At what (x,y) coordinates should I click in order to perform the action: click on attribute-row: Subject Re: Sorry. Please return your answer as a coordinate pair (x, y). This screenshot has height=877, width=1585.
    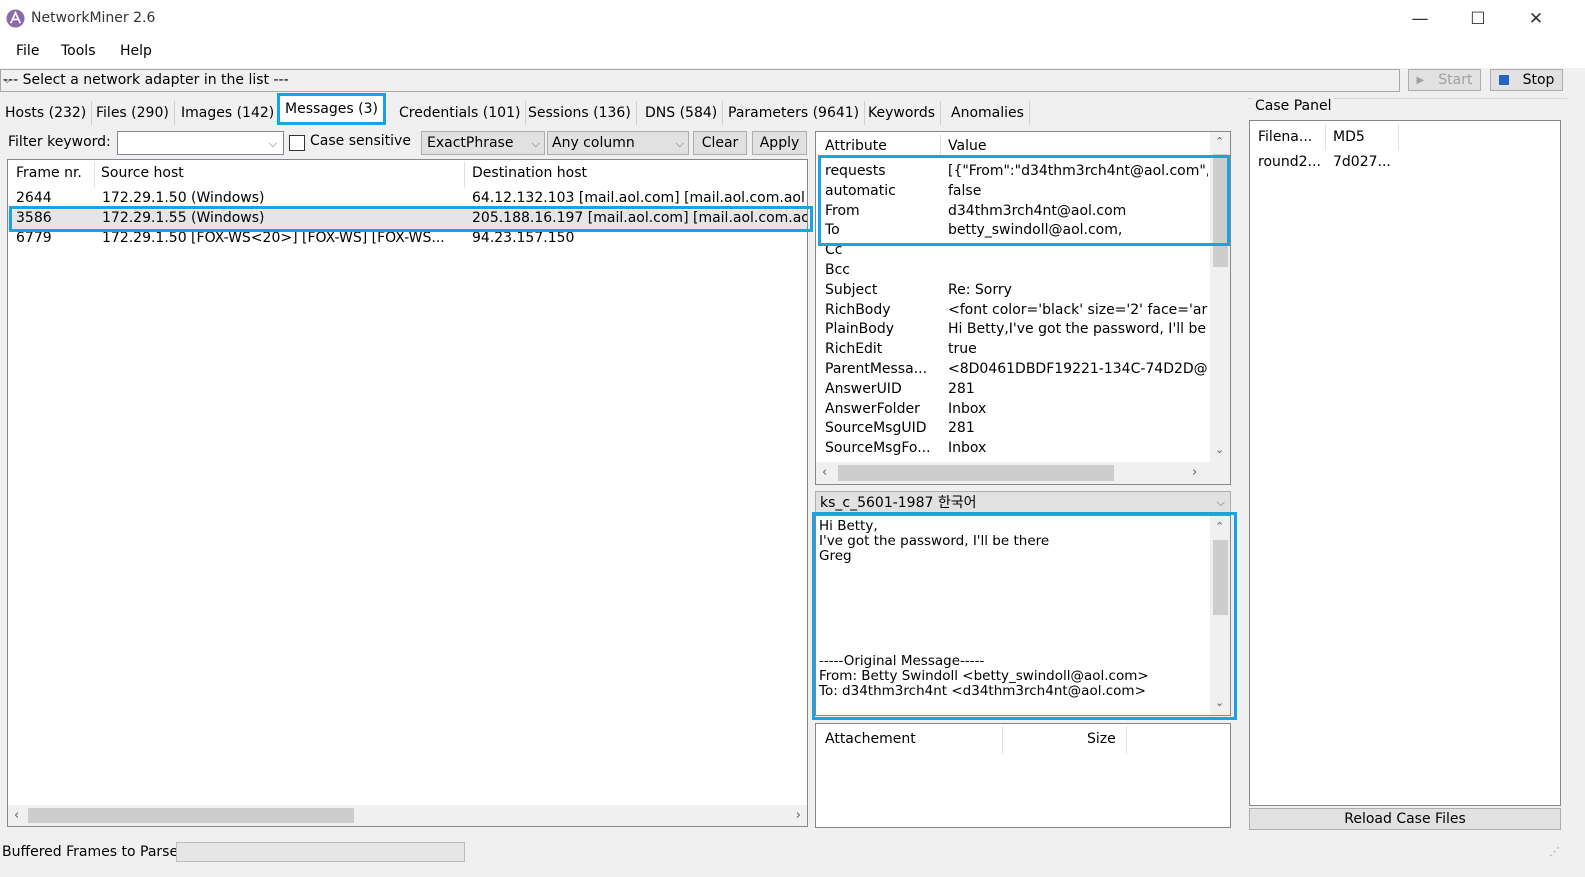
    Looking at the image, I should click on (1012, 292).